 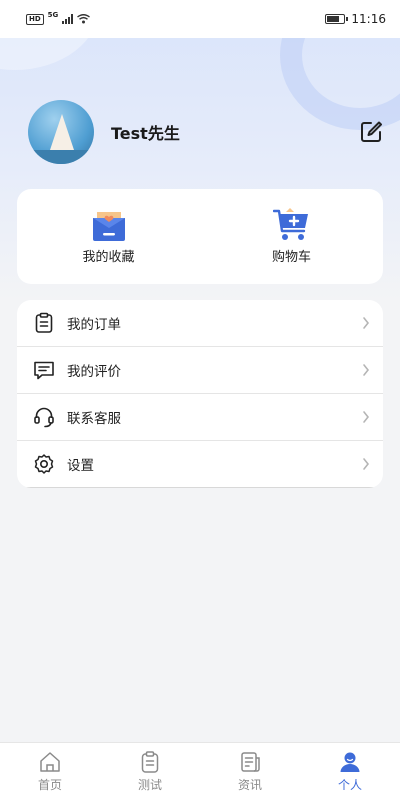 I want to click on quick-actions-card: 我的收藏 购物车, so click(x=200, y=236).